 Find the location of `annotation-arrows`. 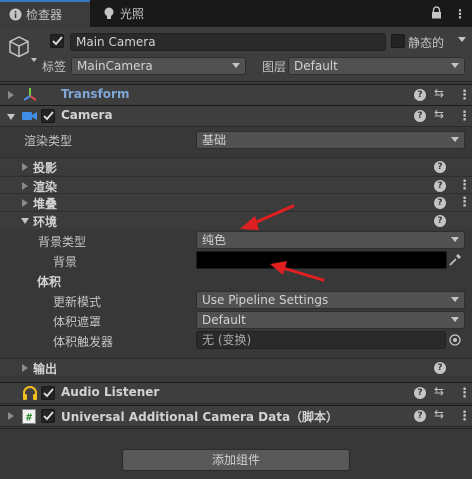

annotation-arrows is located at coordinates (282, 243).